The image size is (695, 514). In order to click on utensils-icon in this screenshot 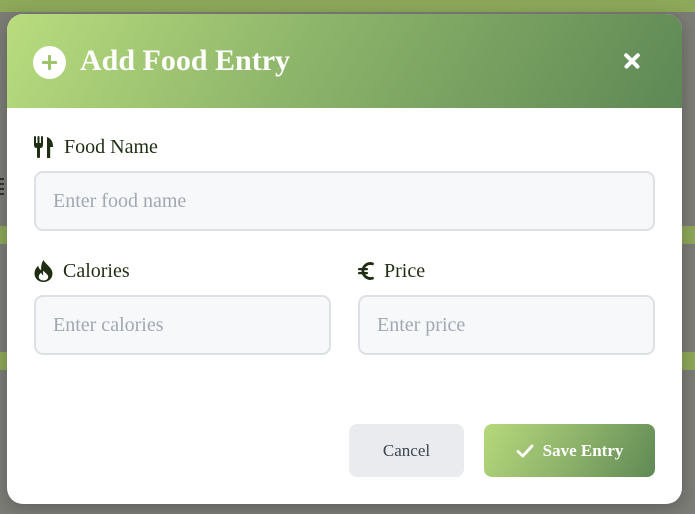, I will do `click(43, 147)`.